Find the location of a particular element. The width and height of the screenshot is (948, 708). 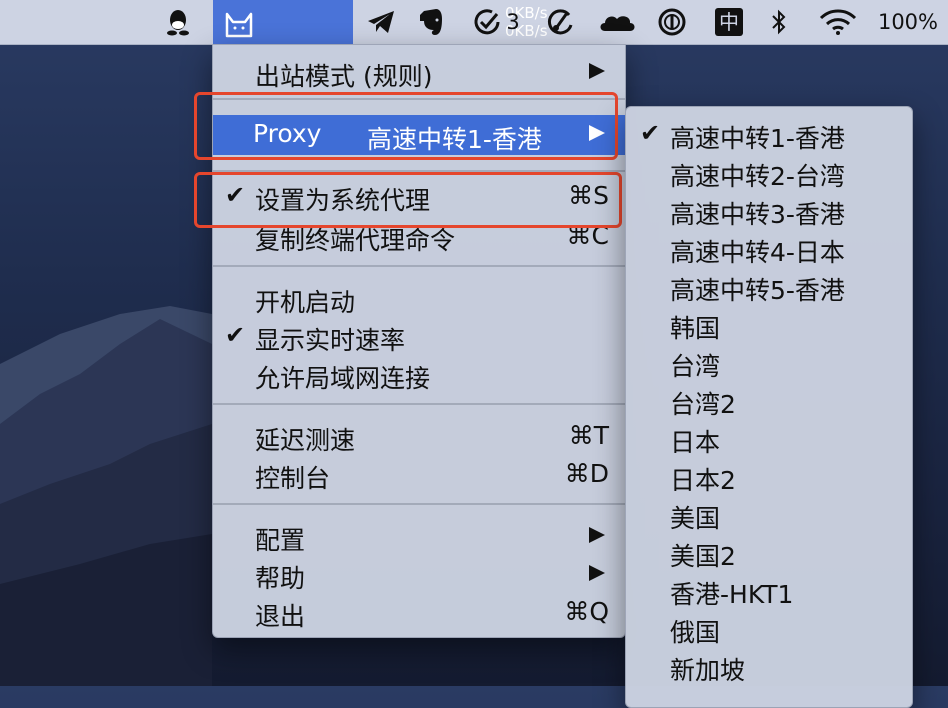

console-label: 控制台 is located at coordinates (293, 478).